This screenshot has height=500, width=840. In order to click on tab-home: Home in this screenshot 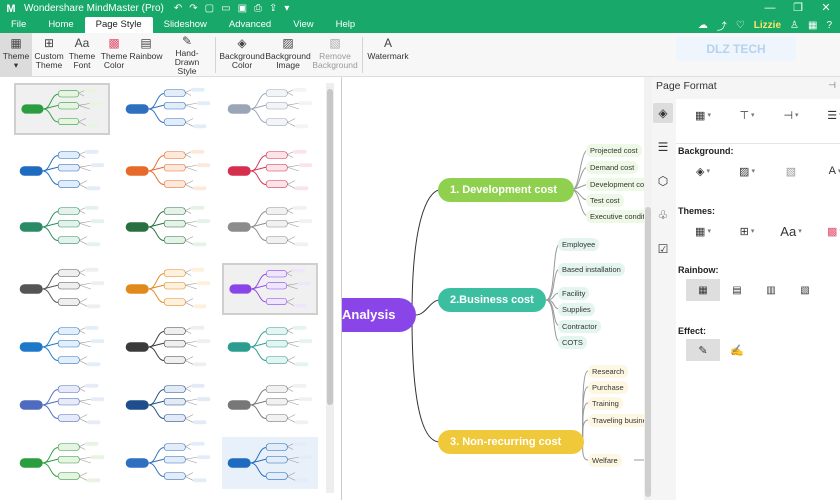, I will do `click(60, 25)`.